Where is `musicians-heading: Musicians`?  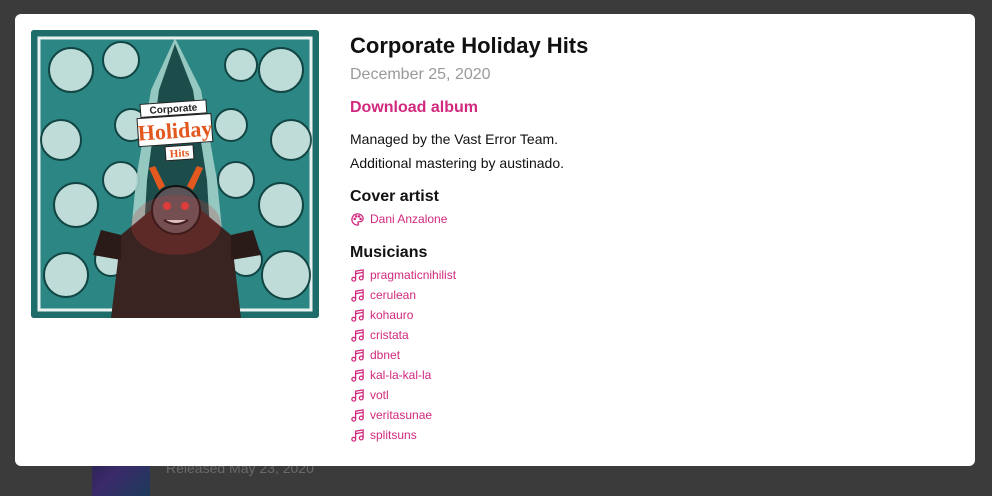
musicians-heading: Musicians is located at coordinates (389, 252).